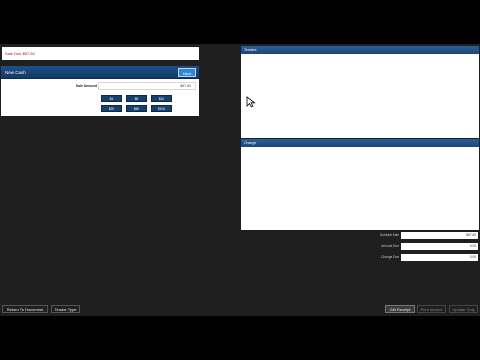  Describe the element at coordinates (100, 53) in the screenshot. I see `sale-due-banner: Sale Due $67.60` at that location.